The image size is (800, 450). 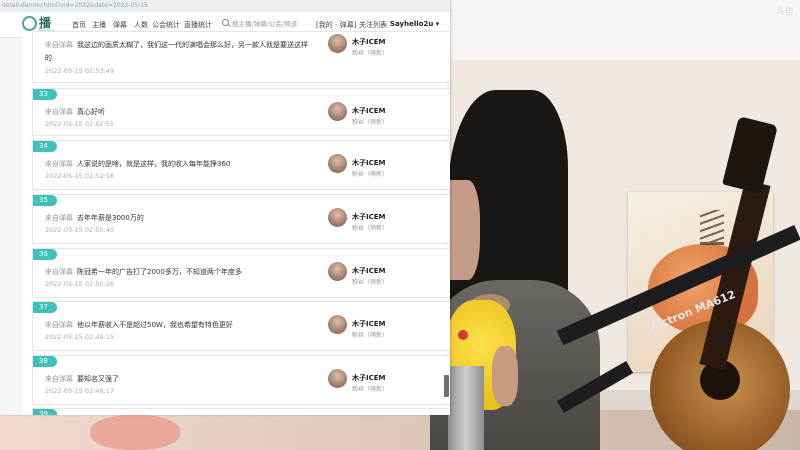 What do you see at coordinates (414, 24) in the screenshot?
I see `user-menu: Sayhello2u ▾` at bounding box center [414, 24].